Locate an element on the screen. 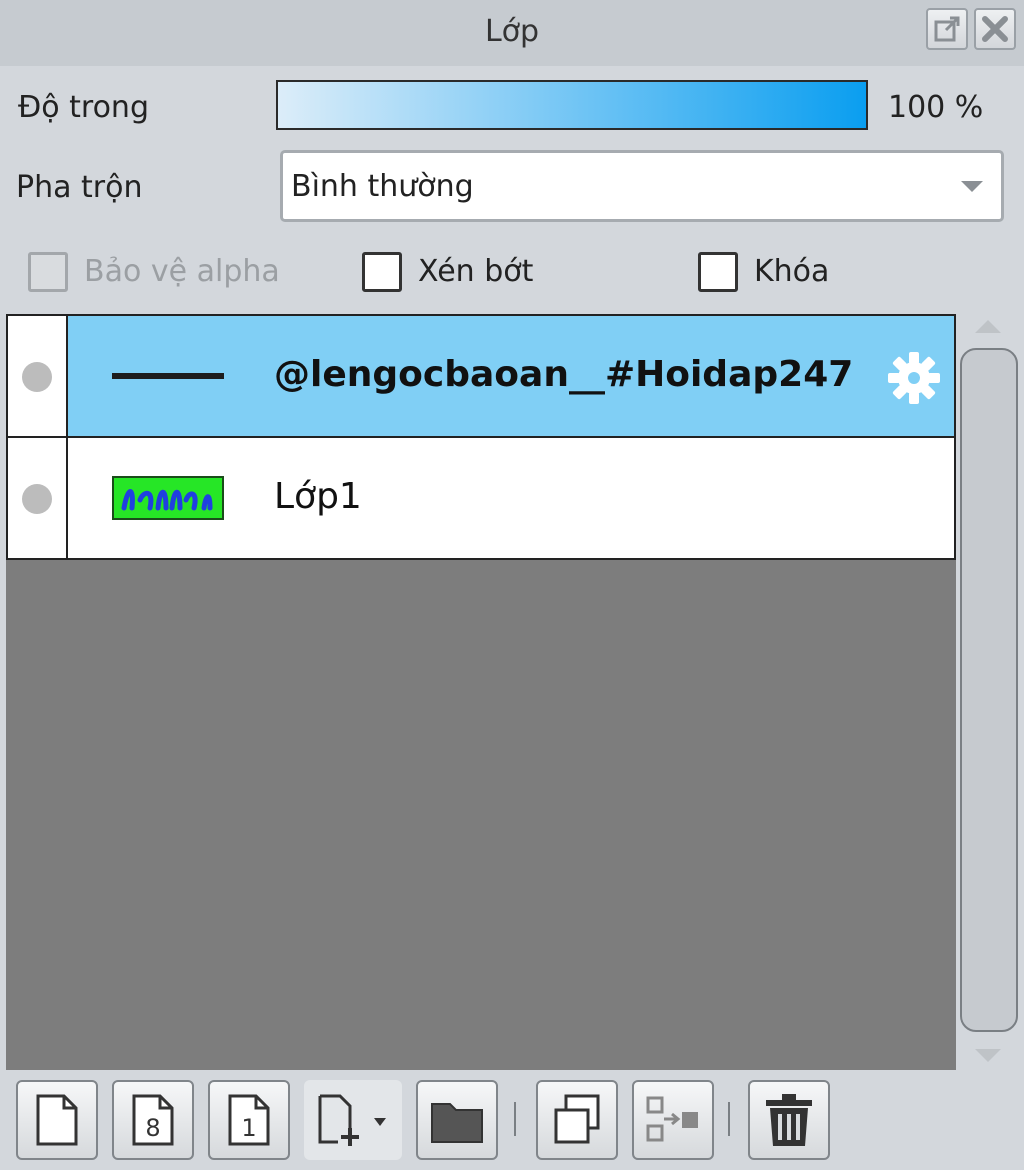 Image resolution: width=1024 pixels, height=1170 pixels. alpha-protect-label: Bảo vệ alpha is located at coordinates (182, 271).